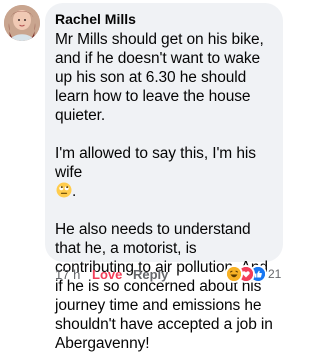 The width and height of the screenshot is (320, 353). I want to click on reply-button: Reply, so click(150, 275).